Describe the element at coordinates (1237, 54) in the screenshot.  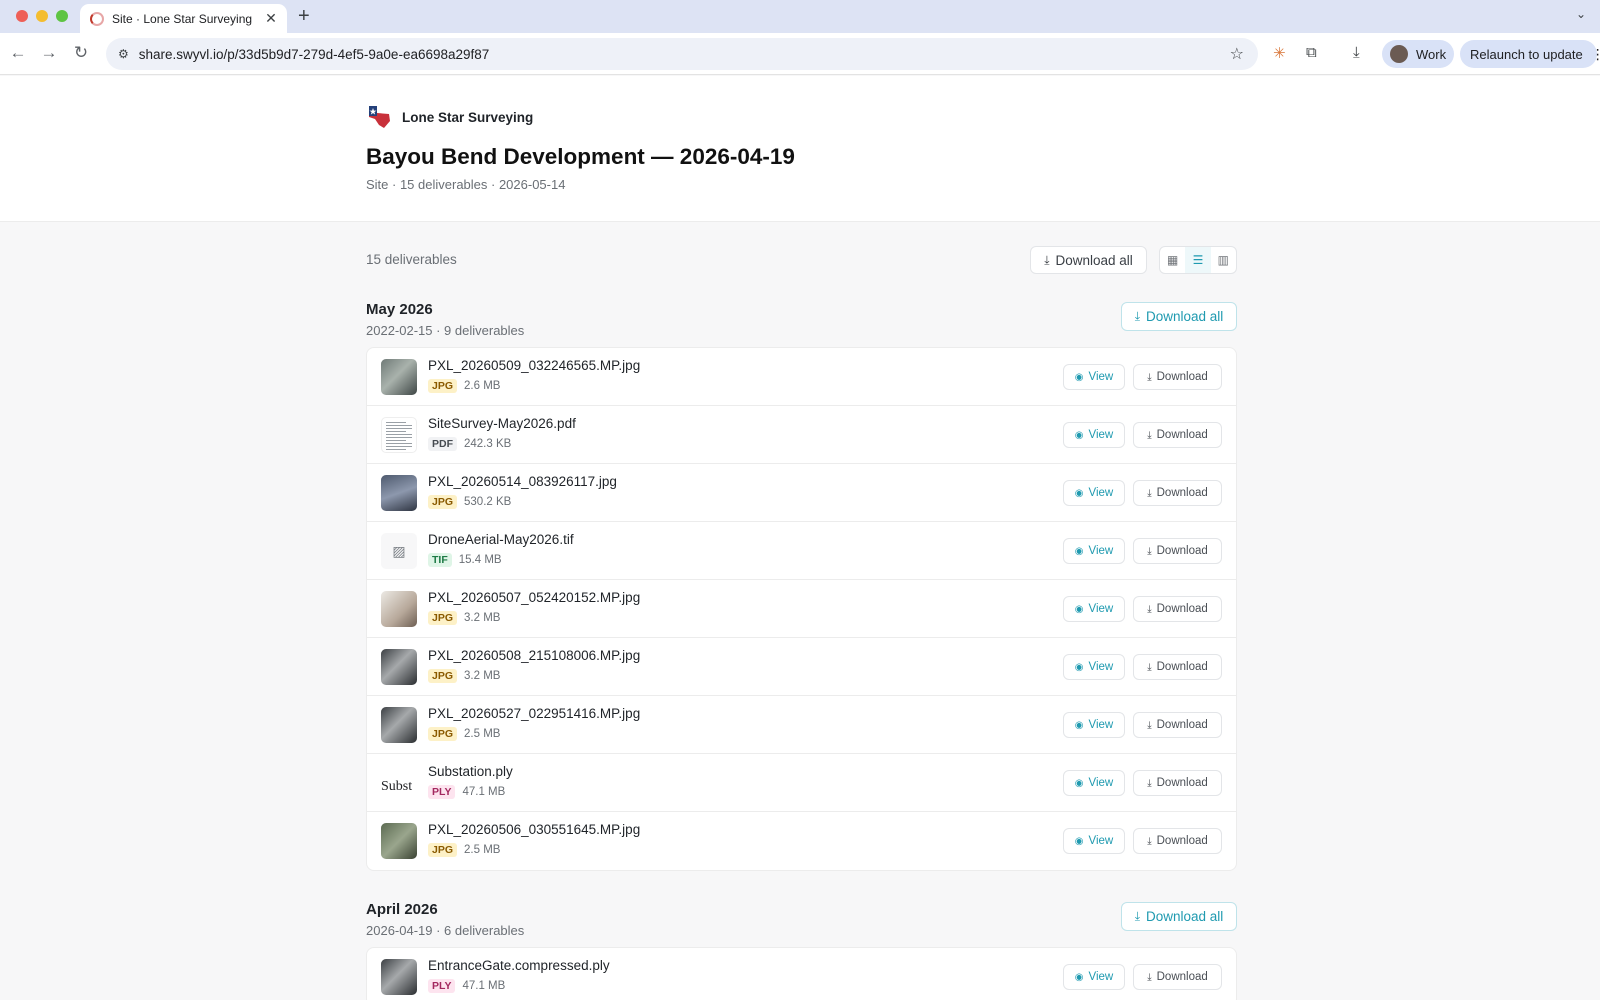
I see `bookmark-star-icon: ☆` at that location.